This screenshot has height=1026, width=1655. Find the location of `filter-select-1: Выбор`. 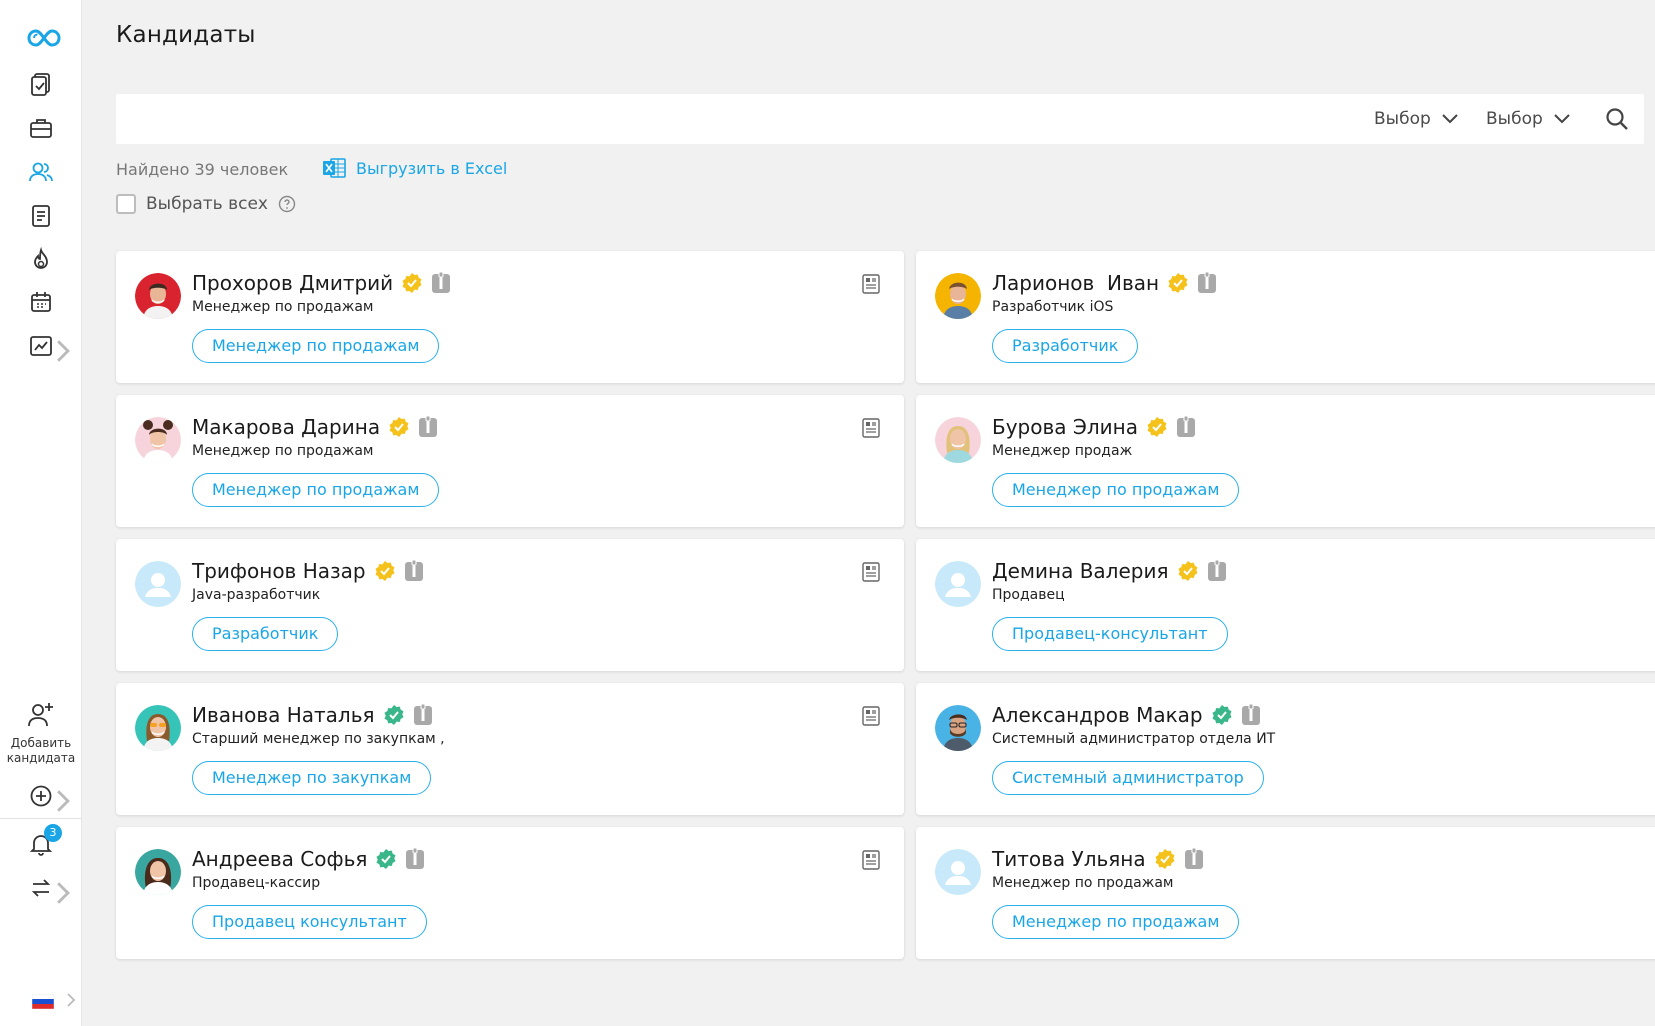

filter-select-1: Выбор is located at coordinates (1416, 119).